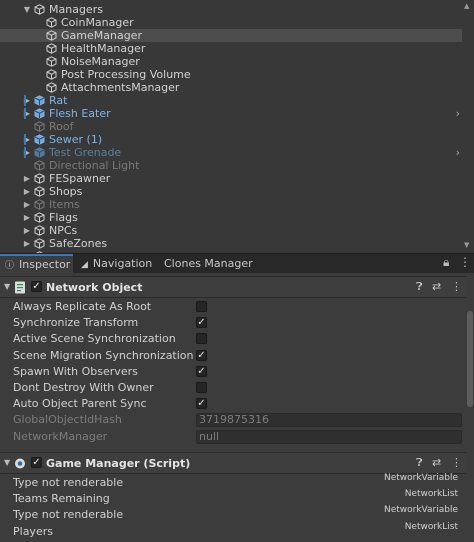 The height and width of the screenshot is (542, 474). I want to click on hierarchy-item: AttachmentsManager, so click(231, 87).